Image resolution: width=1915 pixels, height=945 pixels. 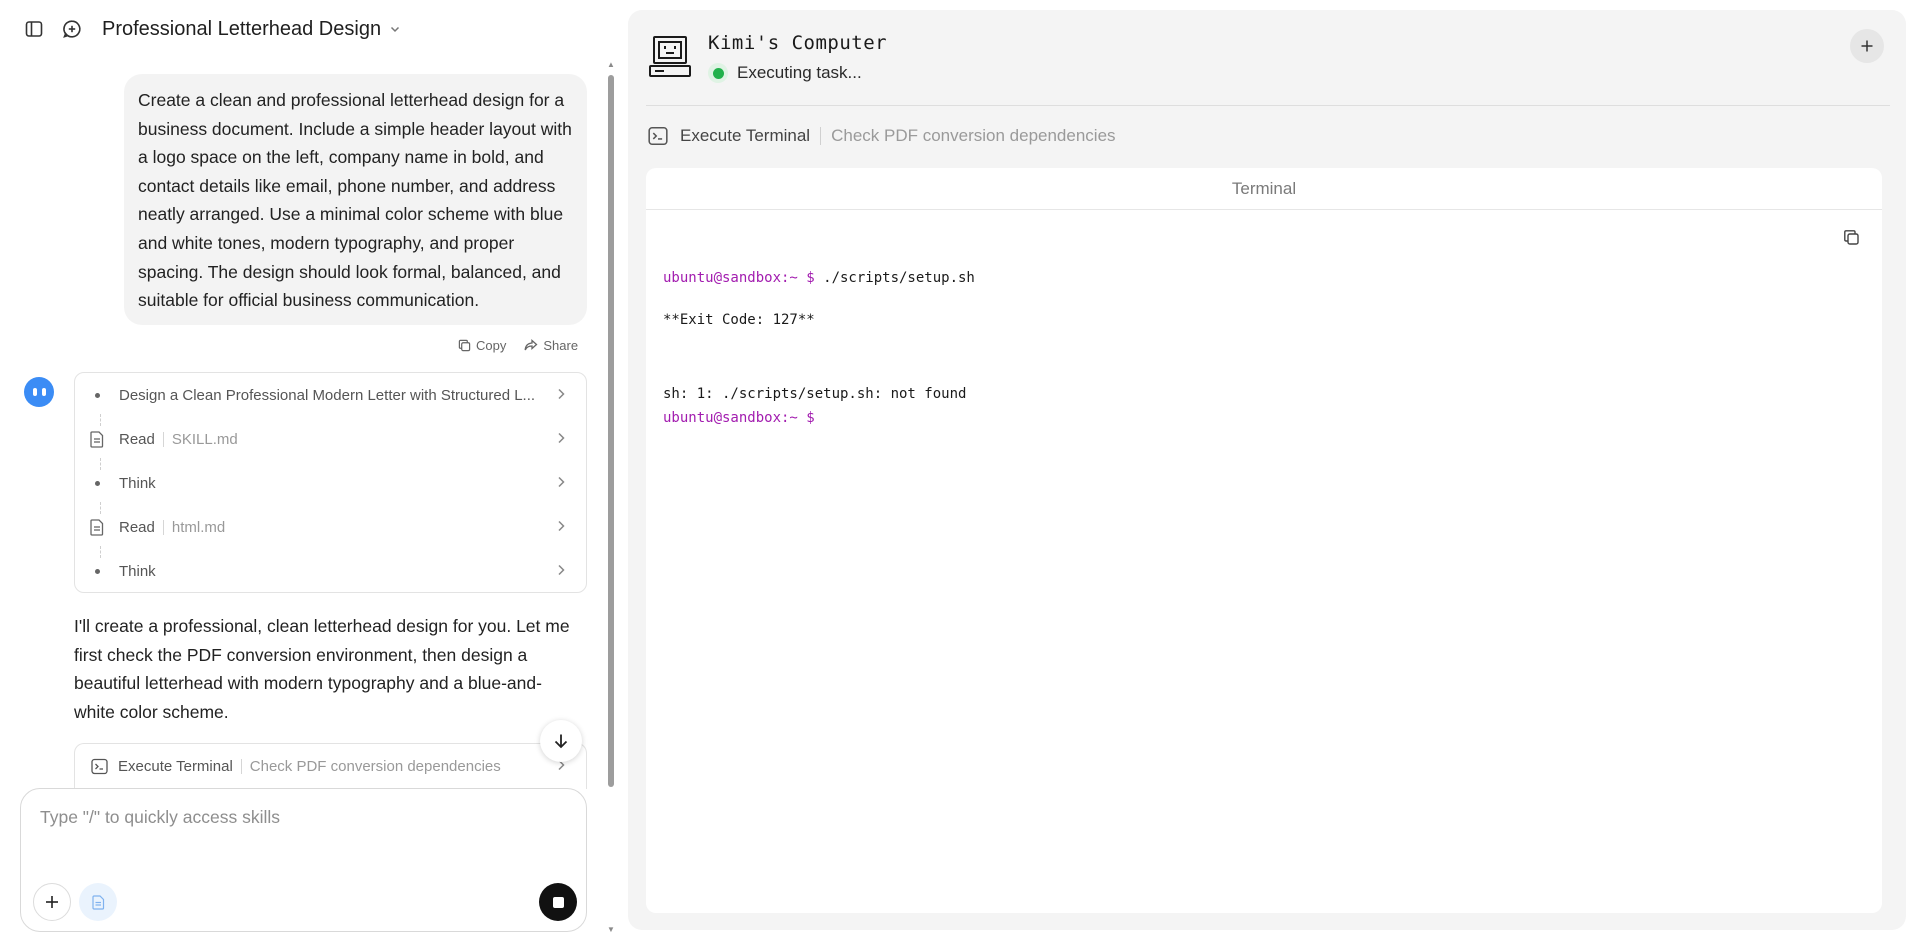 What do you see at coordinates (39, 392) in the screenshot?
I see `assistant-avatar` at bounding box center [39, 392].